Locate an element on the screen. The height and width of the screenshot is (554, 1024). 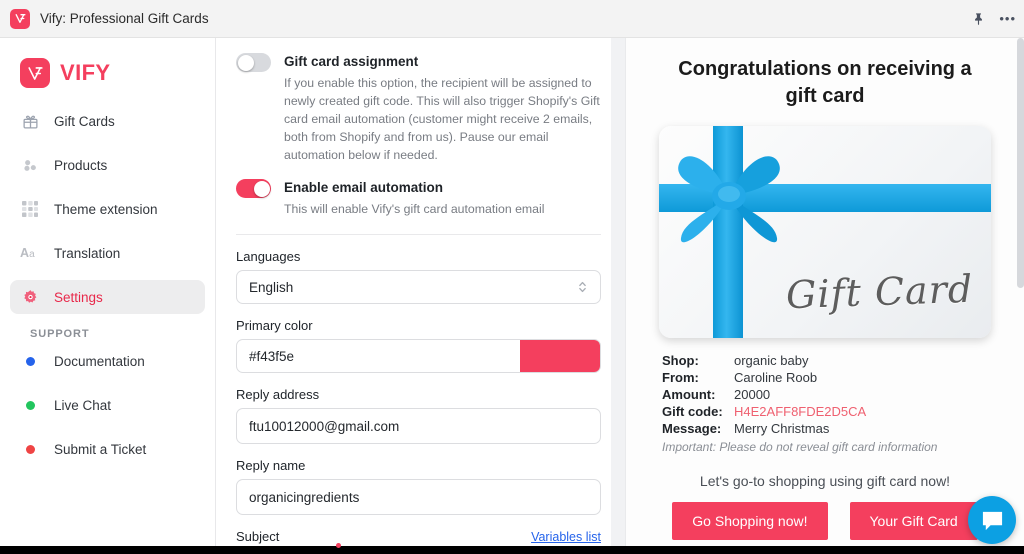
window-title: Vify: Professional Gift Cards is located at coordinates (124, 18).